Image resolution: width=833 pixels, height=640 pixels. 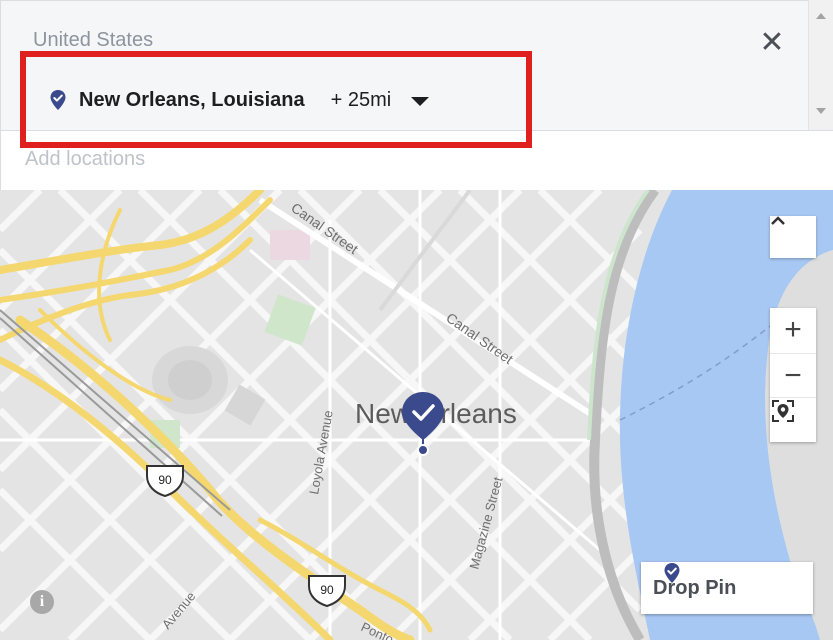 I want to click on drop-pin-button: Drop Pin, so click(x=727, y=588).